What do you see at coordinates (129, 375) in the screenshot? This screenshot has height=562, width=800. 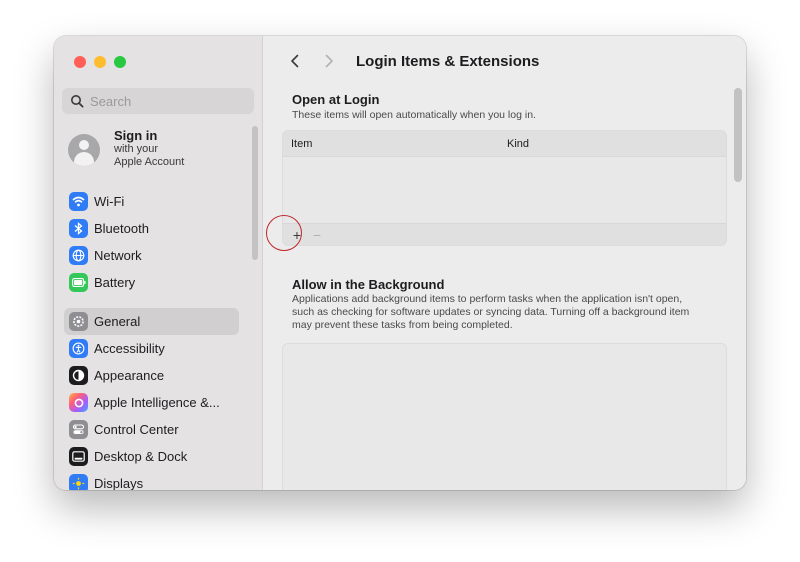 I see `sidebar-item-label: Appearance` at bounding box center [129, 375].